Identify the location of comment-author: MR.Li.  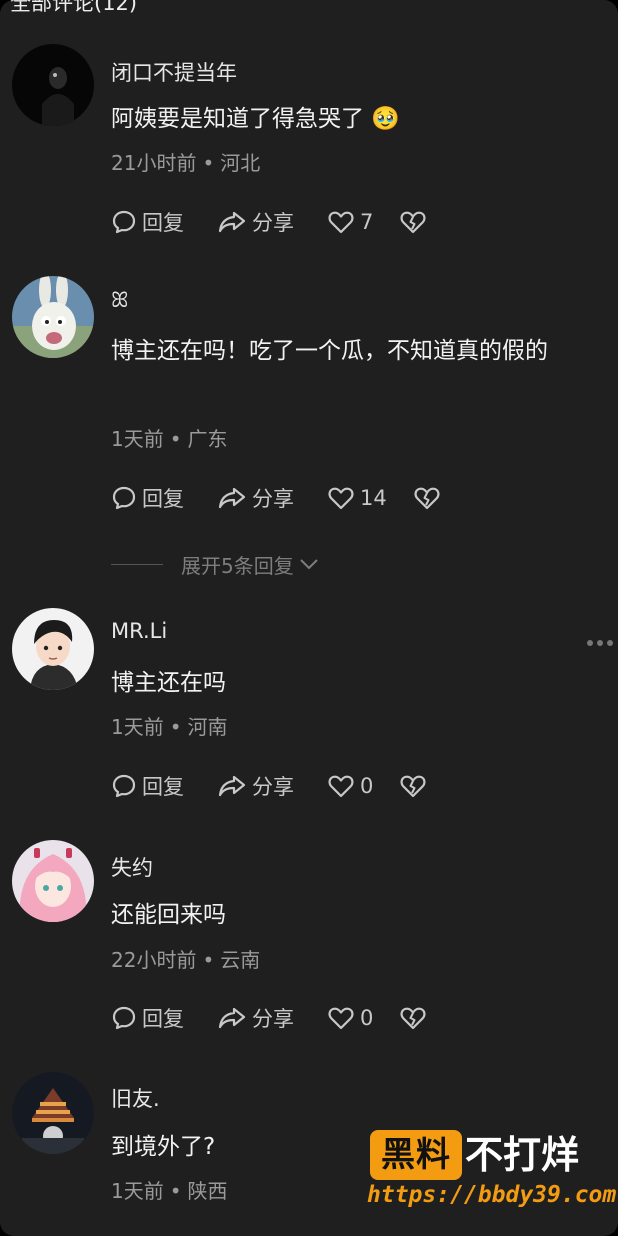
(139, 631).